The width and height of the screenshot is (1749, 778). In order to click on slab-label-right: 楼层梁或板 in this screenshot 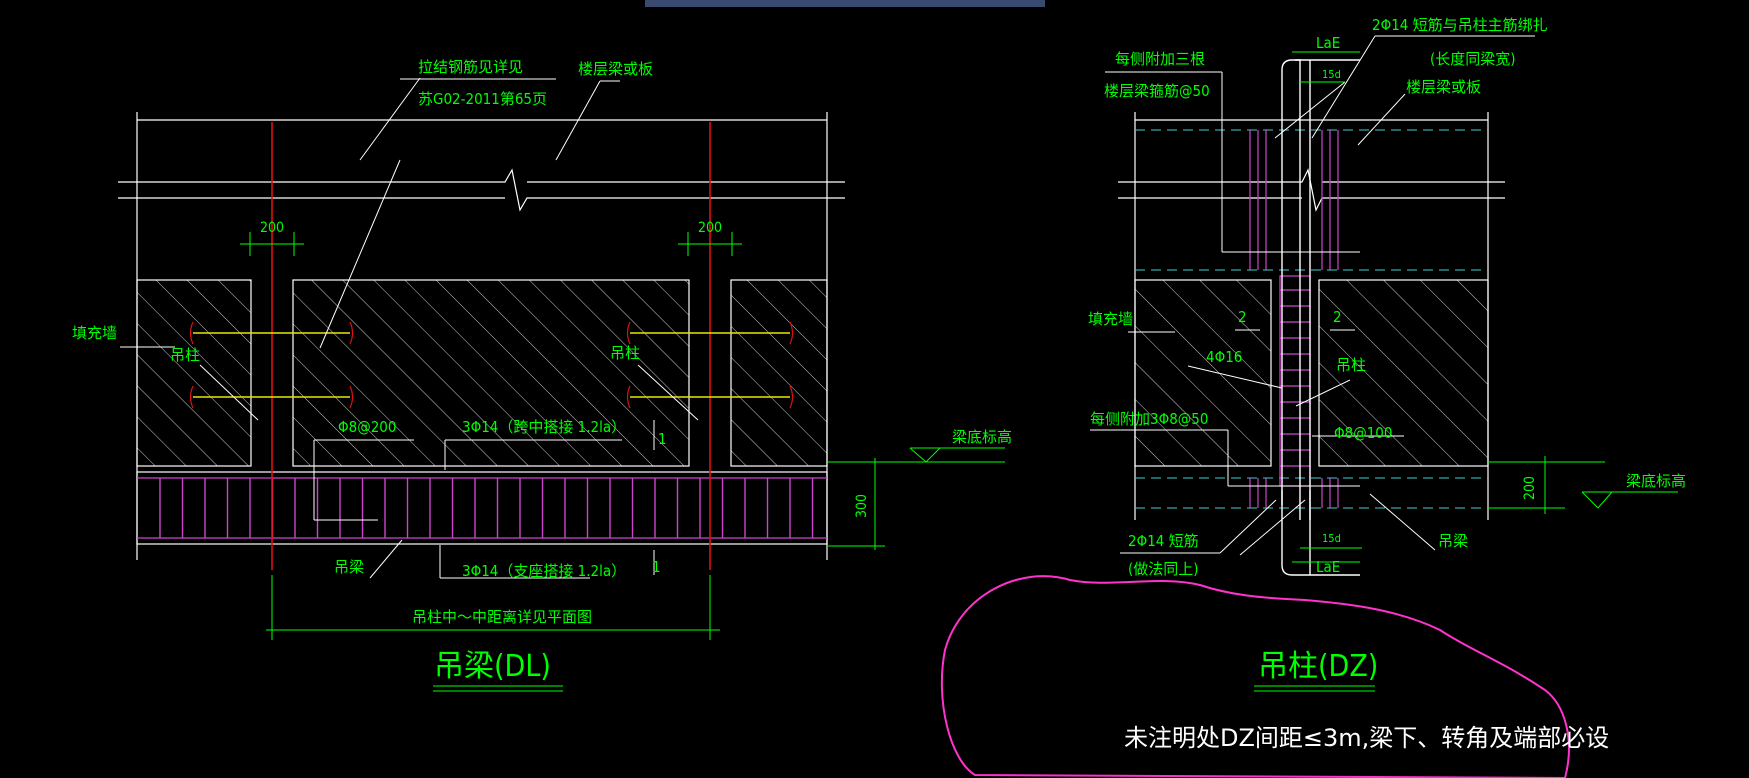, I will do `click(1443, 87)`.